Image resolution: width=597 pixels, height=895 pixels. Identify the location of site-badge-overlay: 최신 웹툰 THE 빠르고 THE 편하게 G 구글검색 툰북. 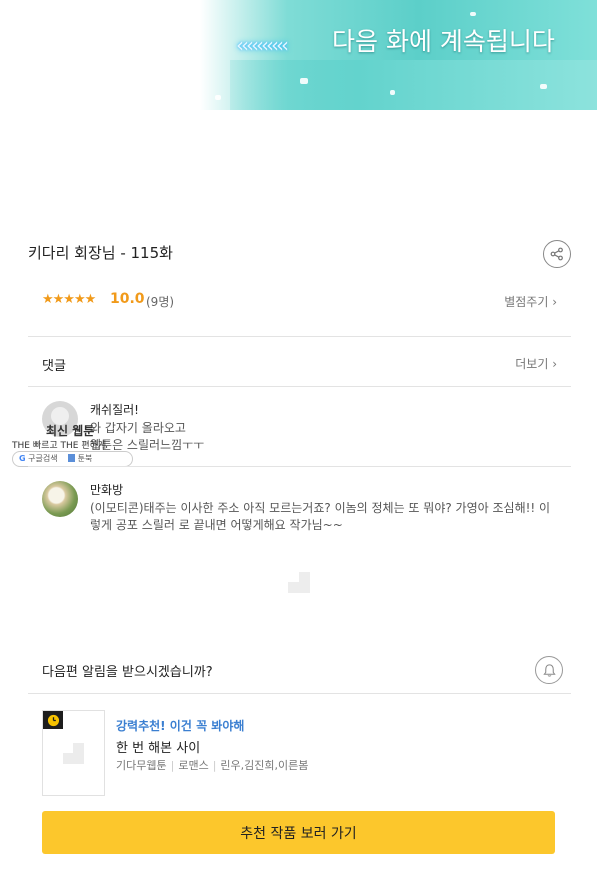
(73, 444).